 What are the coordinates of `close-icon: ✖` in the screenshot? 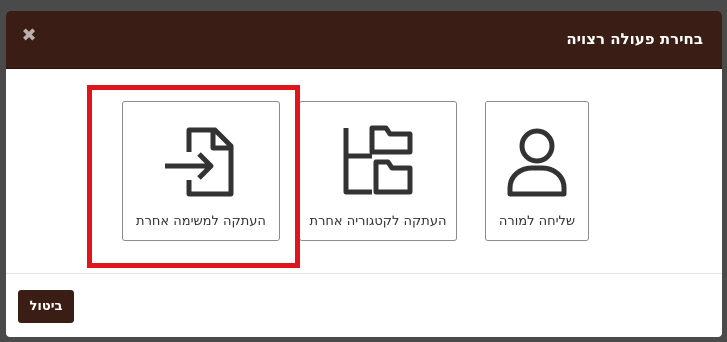 It's located at (29, 36).